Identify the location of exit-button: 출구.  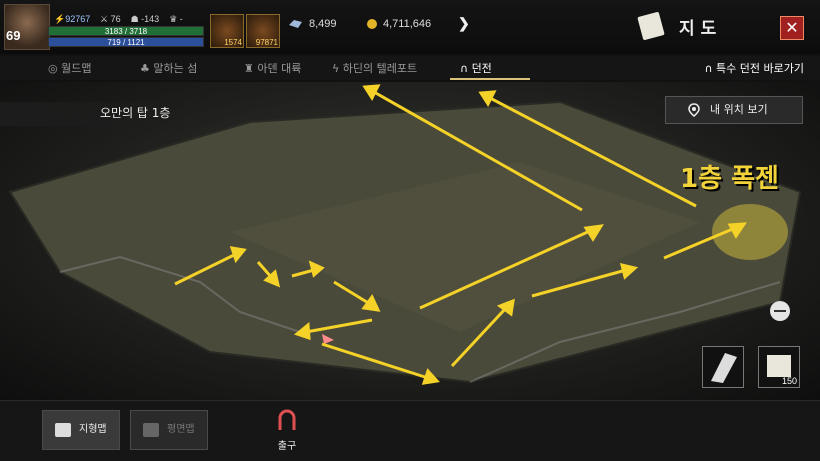
(287, 430).